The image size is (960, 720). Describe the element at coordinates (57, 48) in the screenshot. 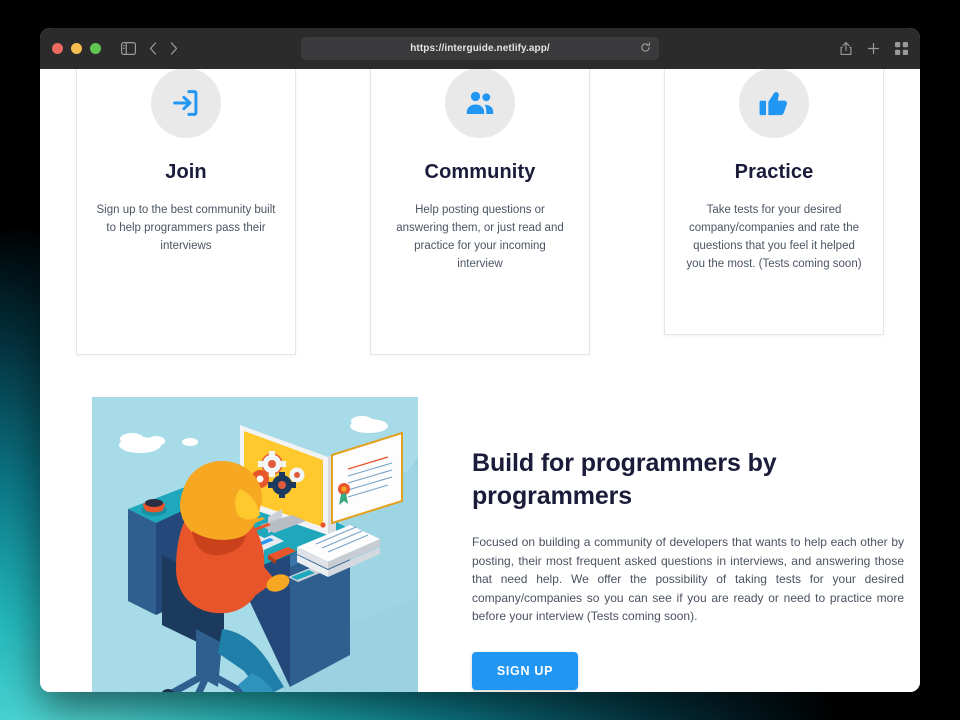

I see `close-window-button` at that location.